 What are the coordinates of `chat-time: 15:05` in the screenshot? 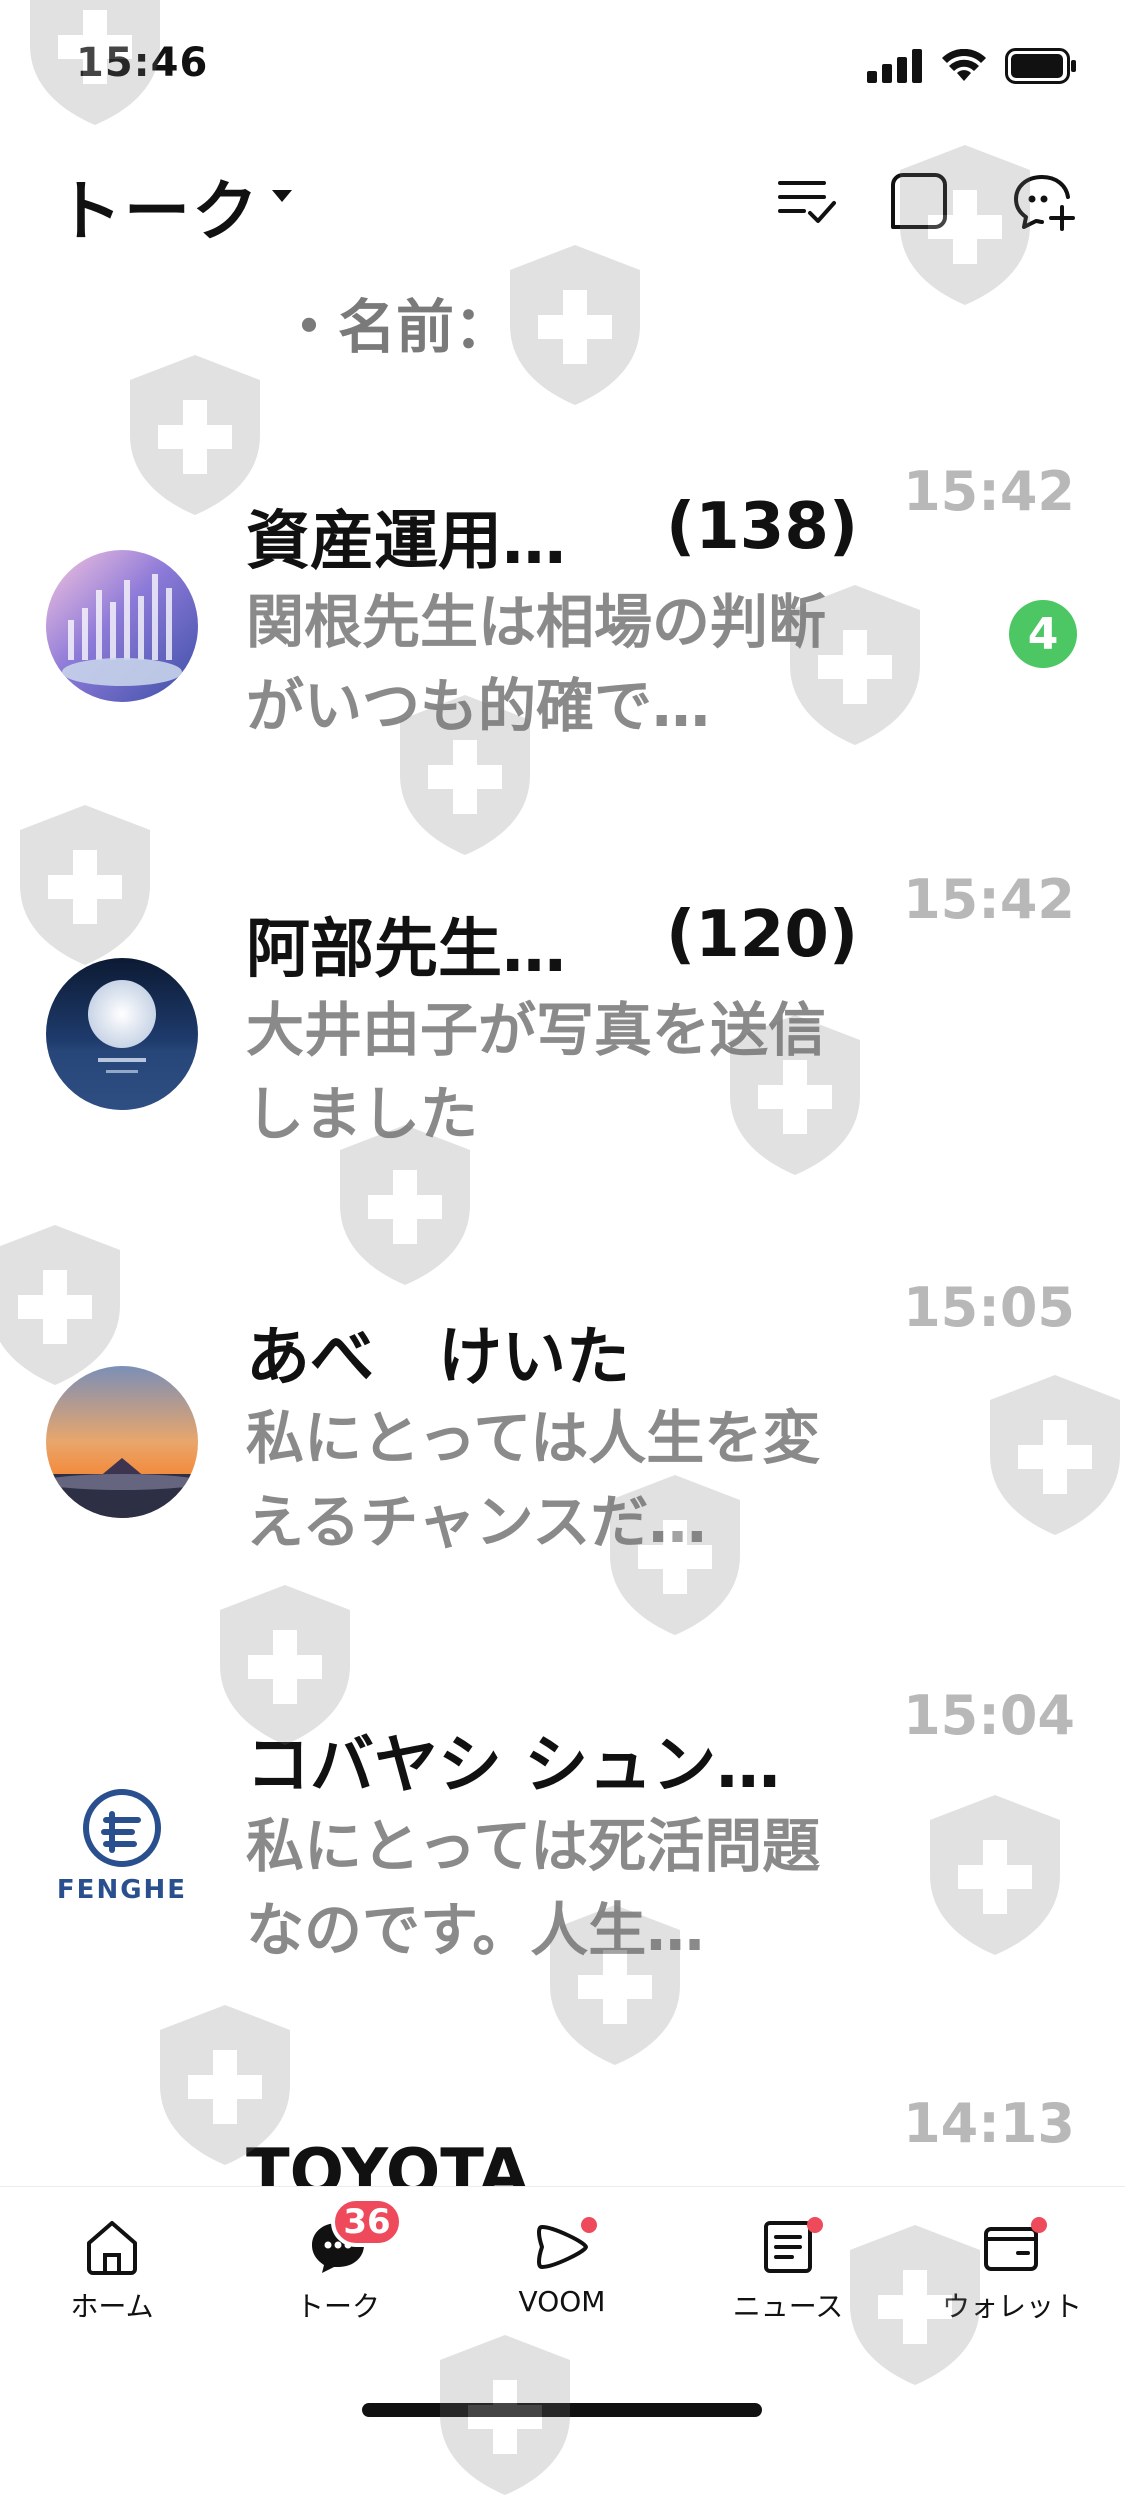 It's located at (989, 1307).